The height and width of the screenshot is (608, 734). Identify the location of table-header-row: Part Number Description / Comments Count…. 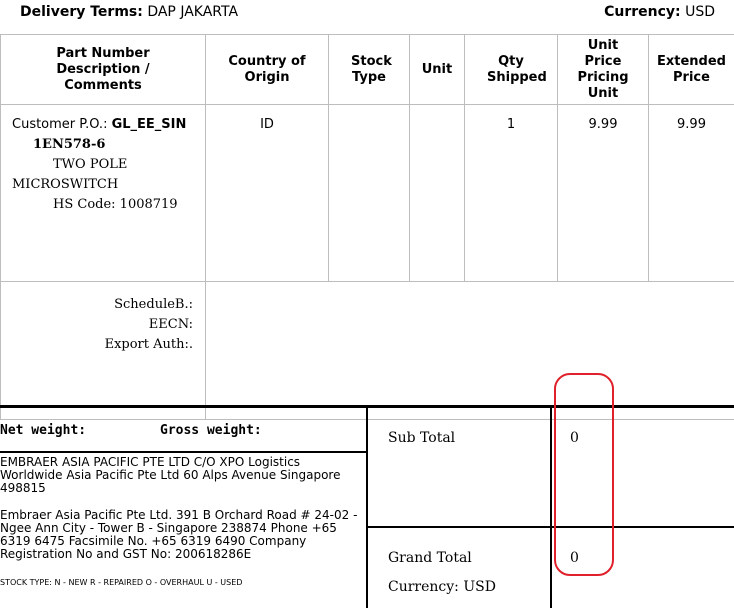
(367, 70).